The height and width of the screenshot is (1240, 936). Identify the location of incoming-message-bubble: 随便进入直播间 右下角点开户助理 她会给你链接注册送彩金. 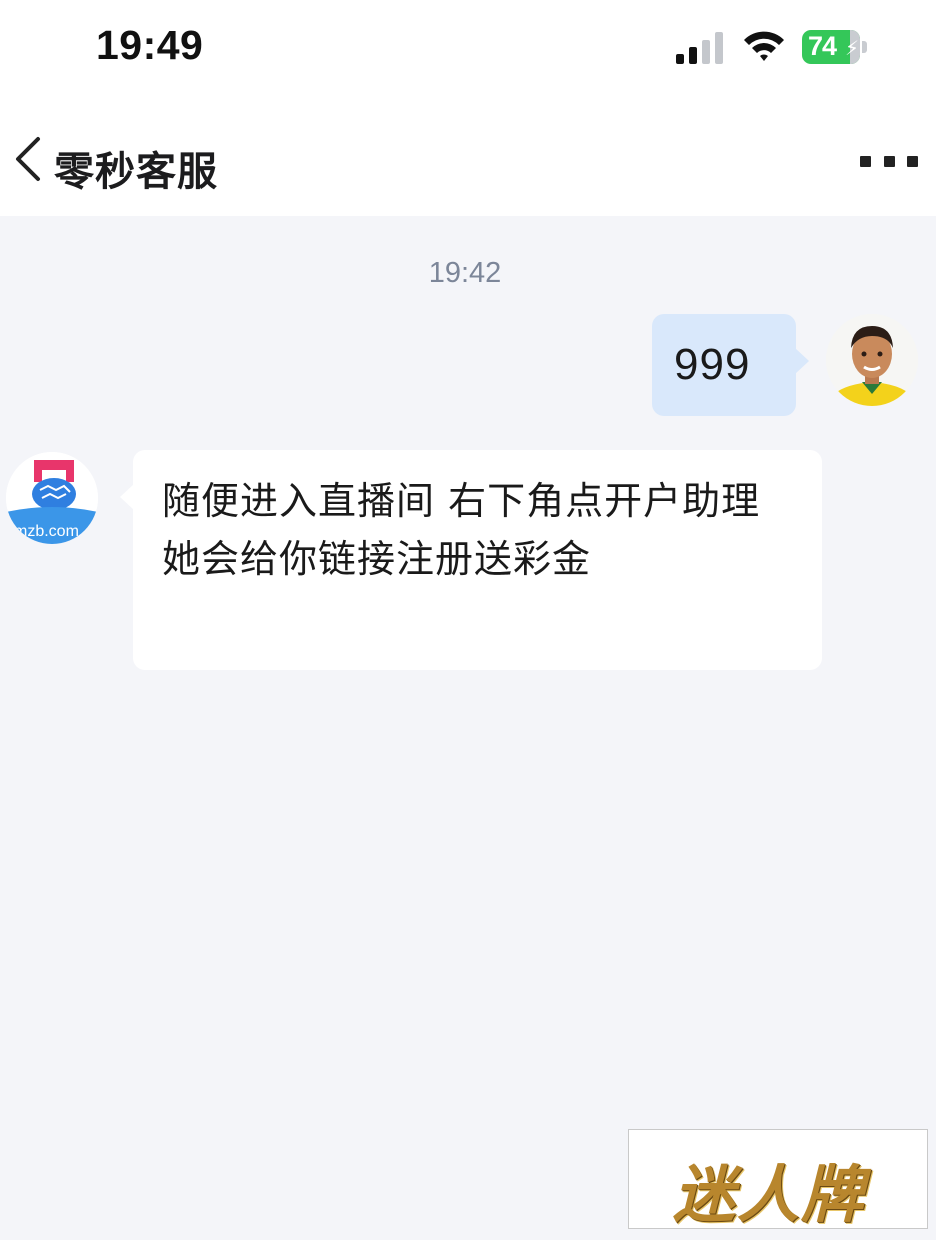
(471, 560).